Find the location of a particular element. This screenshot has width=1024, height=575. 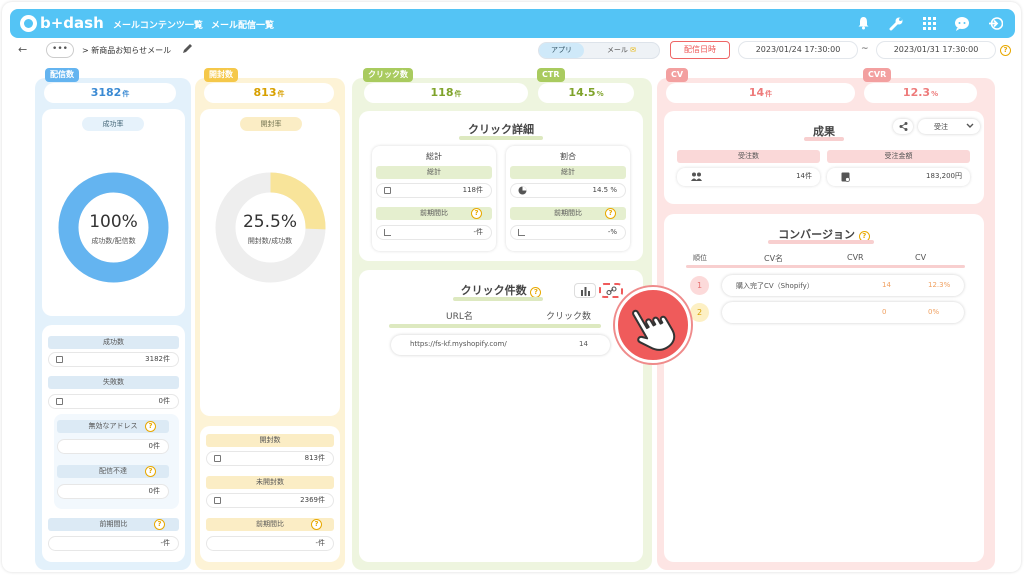

success-rate-caption: 成功数/配信数 is located at coordinates (113, 241).